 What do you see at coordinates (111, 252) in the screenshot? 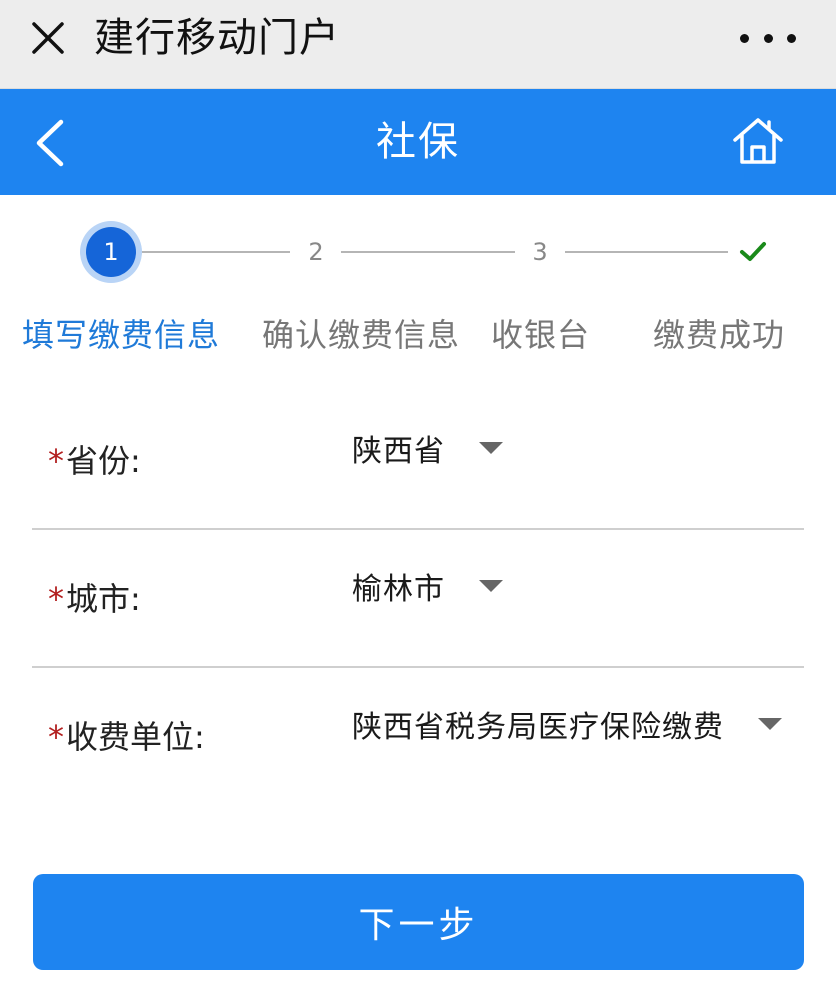
I see `step-1-circle: 1` at bounding box center [111, 252].